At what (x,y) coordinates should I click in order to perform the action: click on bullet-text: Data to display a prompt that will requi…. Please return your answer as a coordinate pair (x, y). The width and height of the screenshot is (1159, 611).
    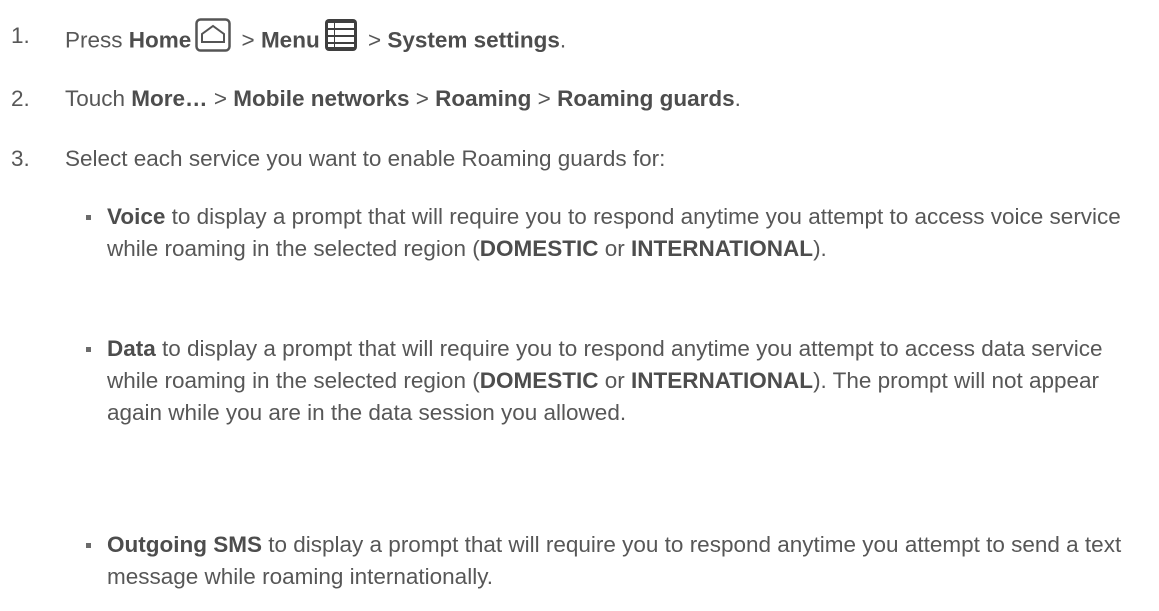
    Looking at the image, I should click on (627, 381).